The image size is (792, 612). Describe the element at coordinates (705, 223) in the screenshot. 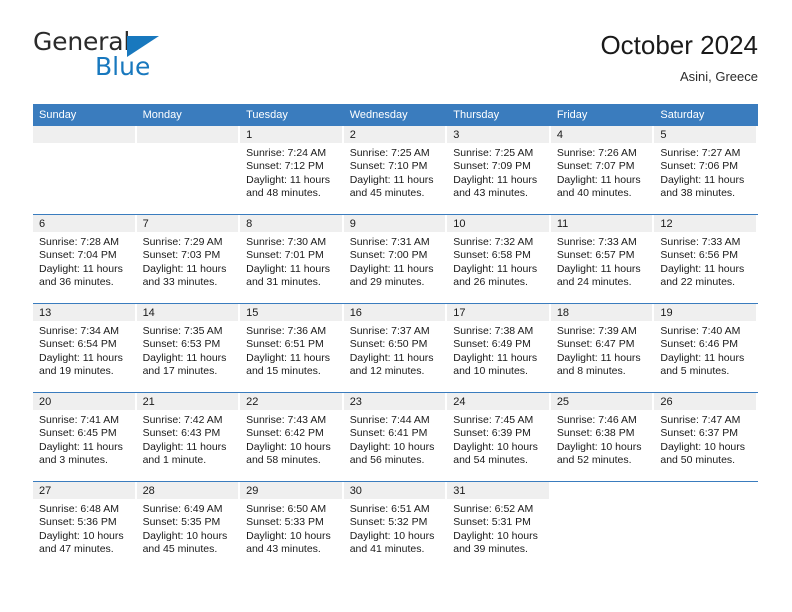

I see `day-number: 12` at that location.